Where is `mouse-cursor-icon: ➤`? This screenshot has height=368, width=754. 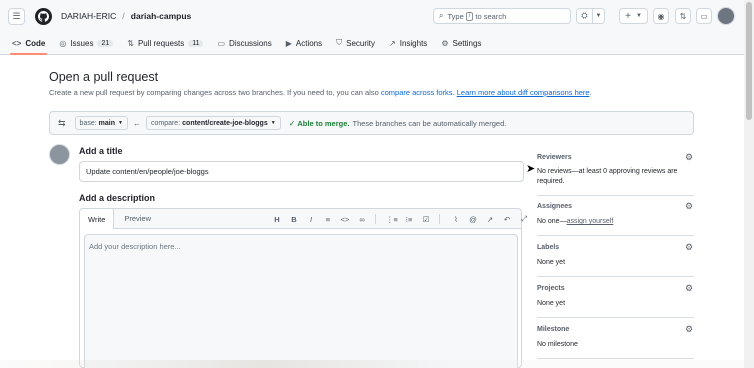
mouse-cursor-icon: ➤ is located at coordinates (531, 169).